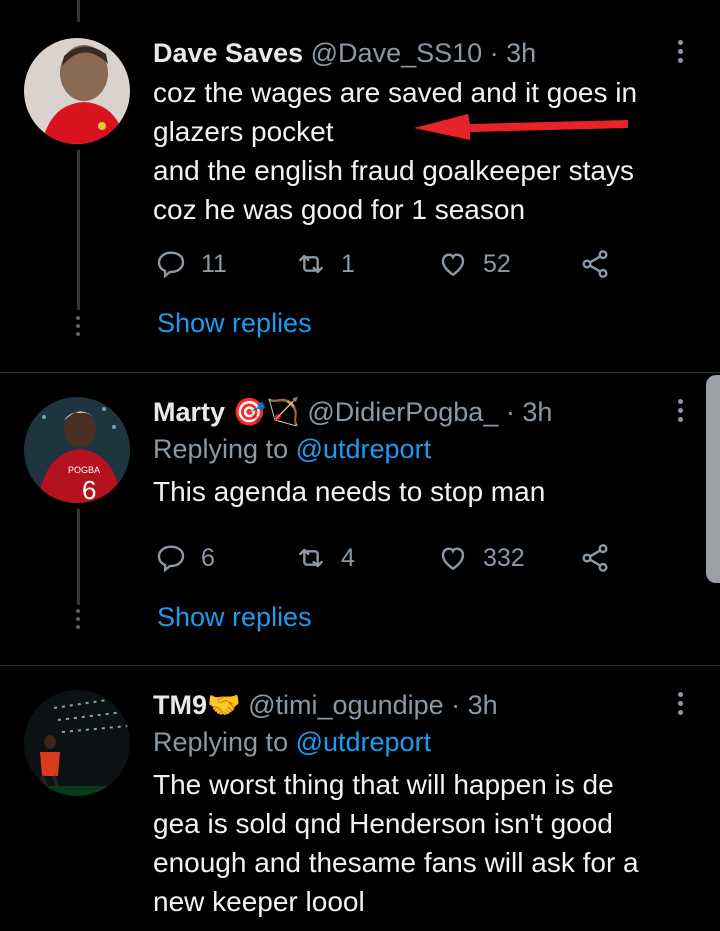  Describe the element at coordinates (325, 558) in the screenshot. I see `retweet-button: 4` at that location.